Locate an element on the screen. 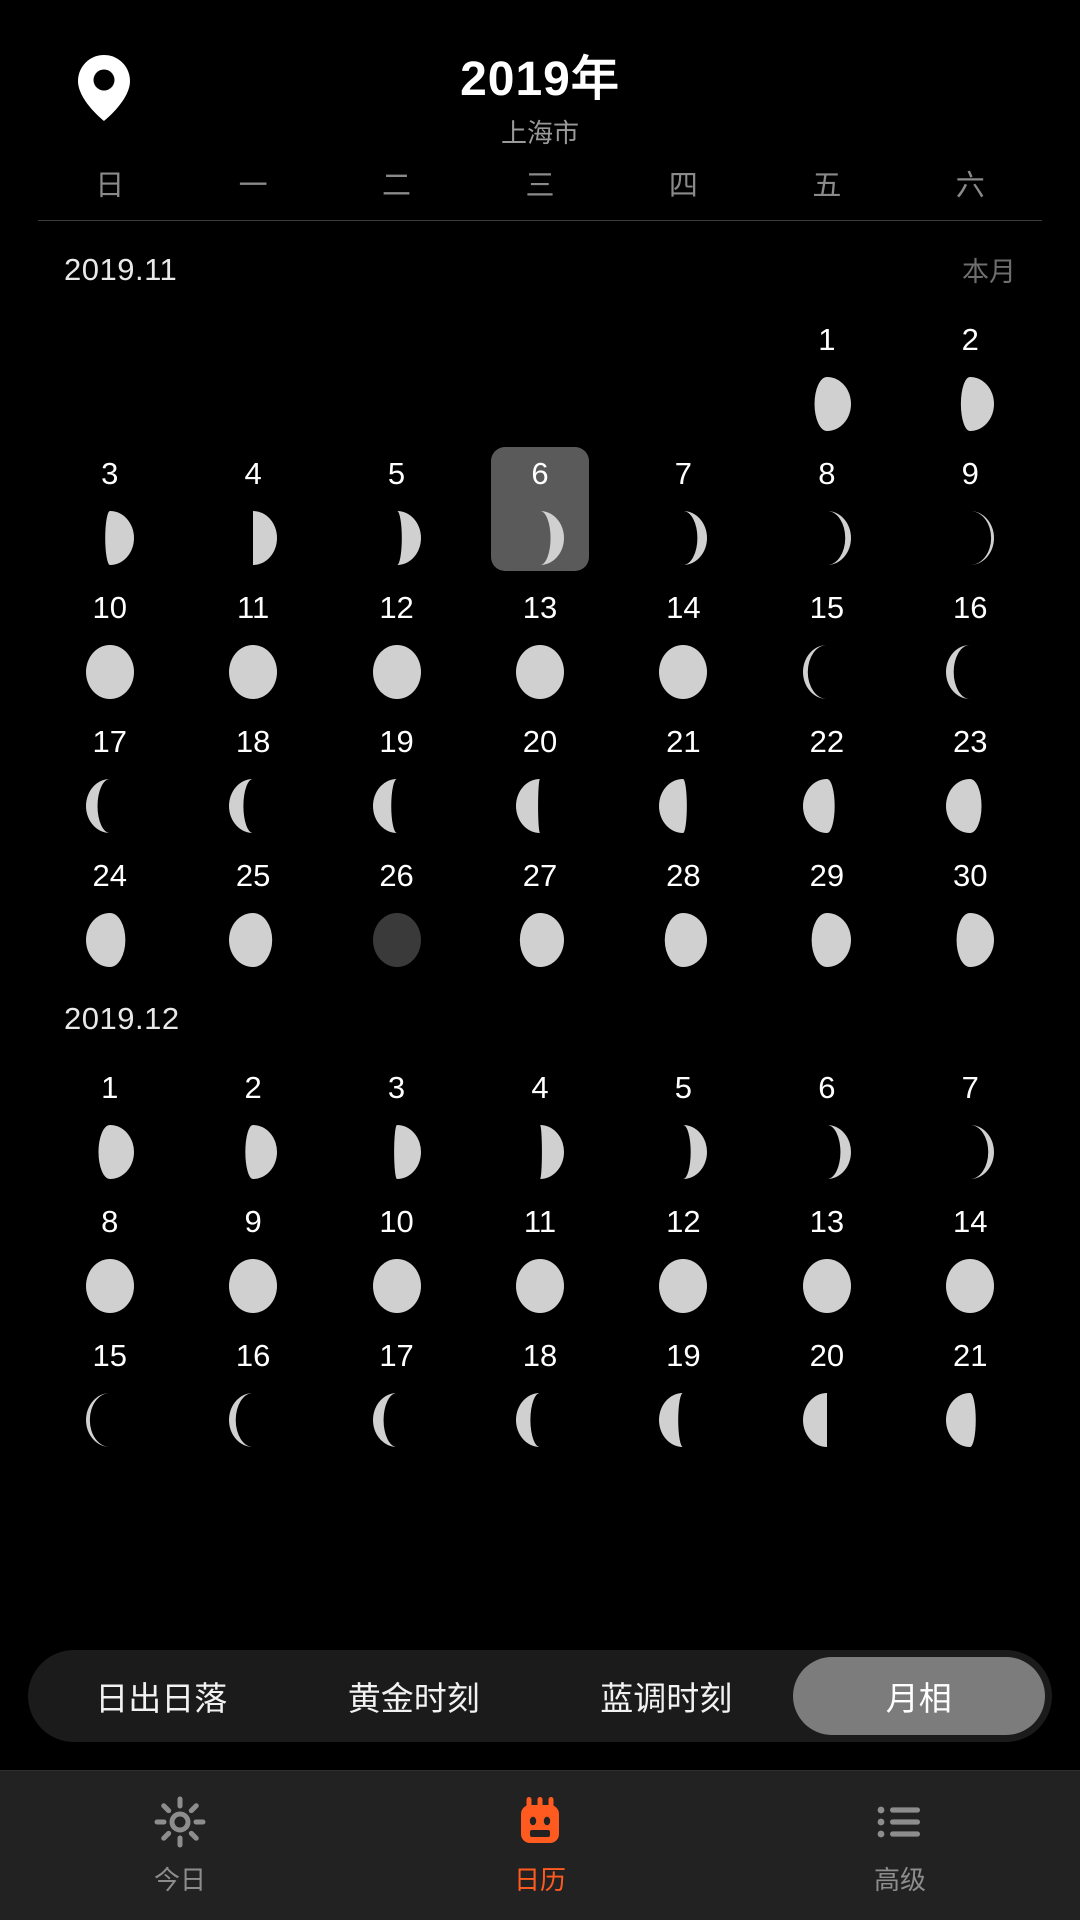 This screenshot has height=1920, width=1080. calendar-day-cell: 26 is located at coordinates (396, 911).